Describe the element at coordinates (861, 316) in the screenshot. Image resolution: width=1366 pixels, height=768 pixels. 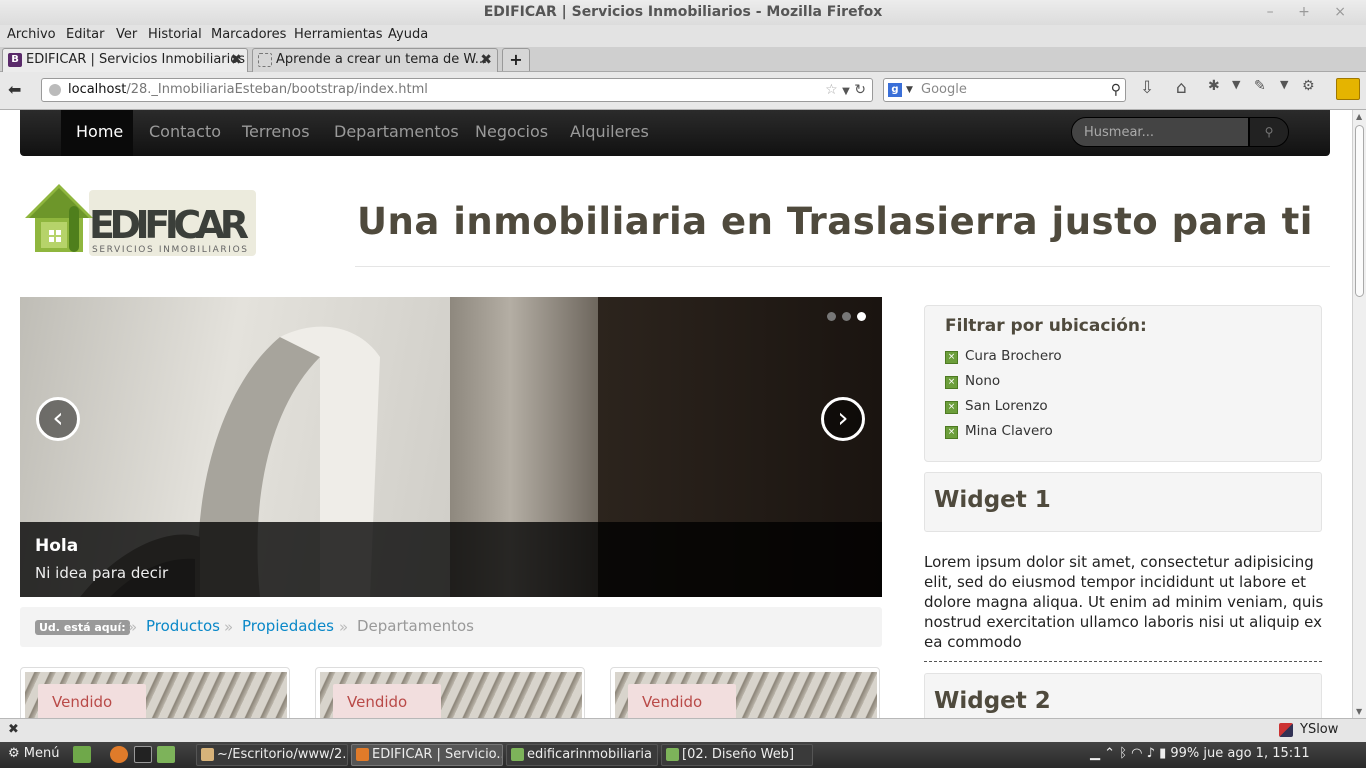
I see `carousel-indicator-active` at that location.